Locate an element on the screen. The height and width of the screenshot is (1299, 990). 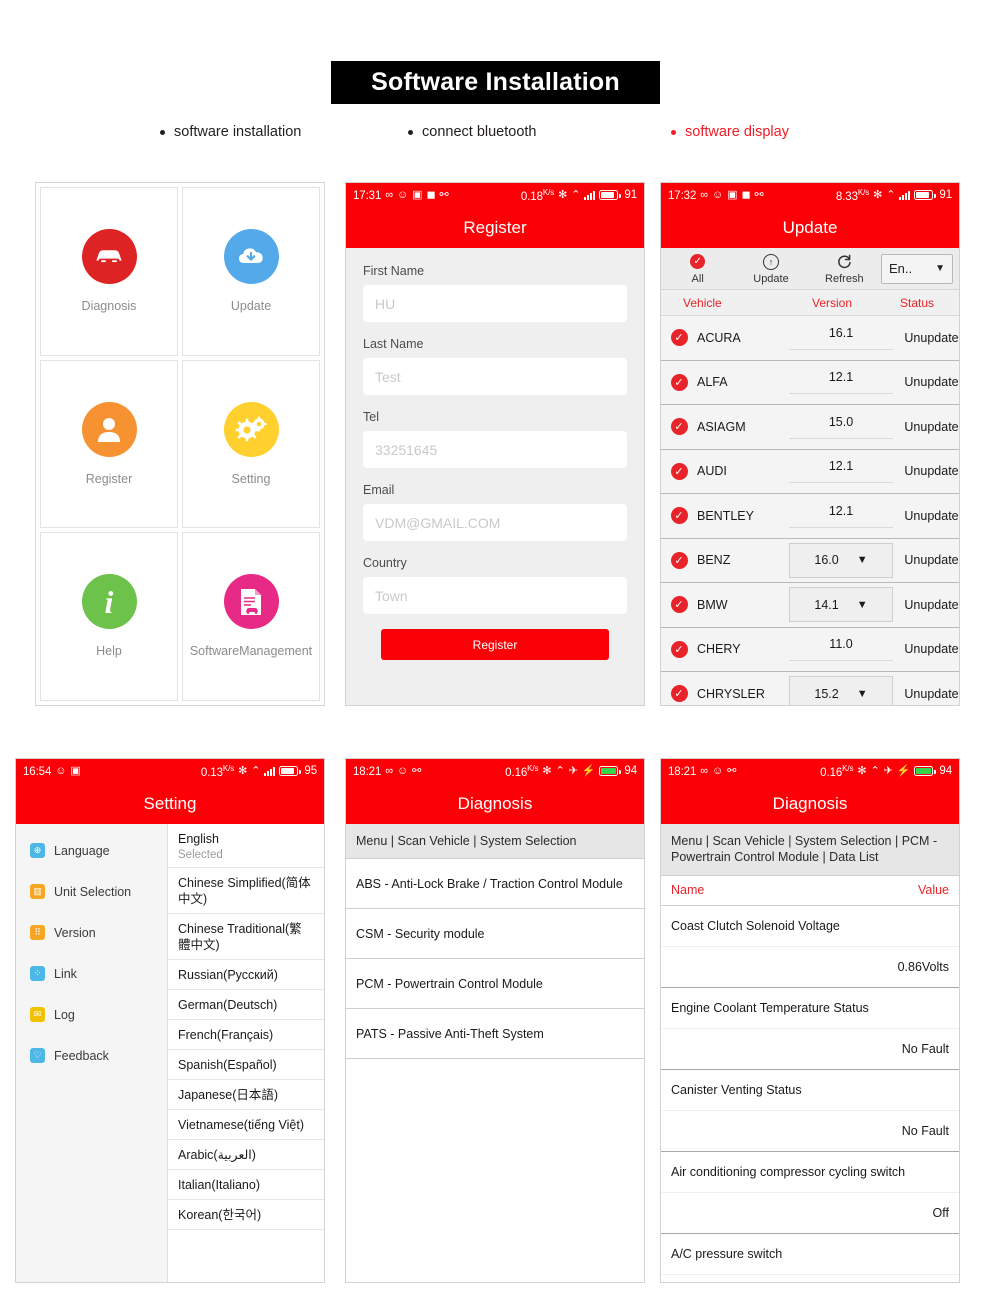
language-item: Vietnamese(tiếng Việt) is located at coordinates (246, 1125).